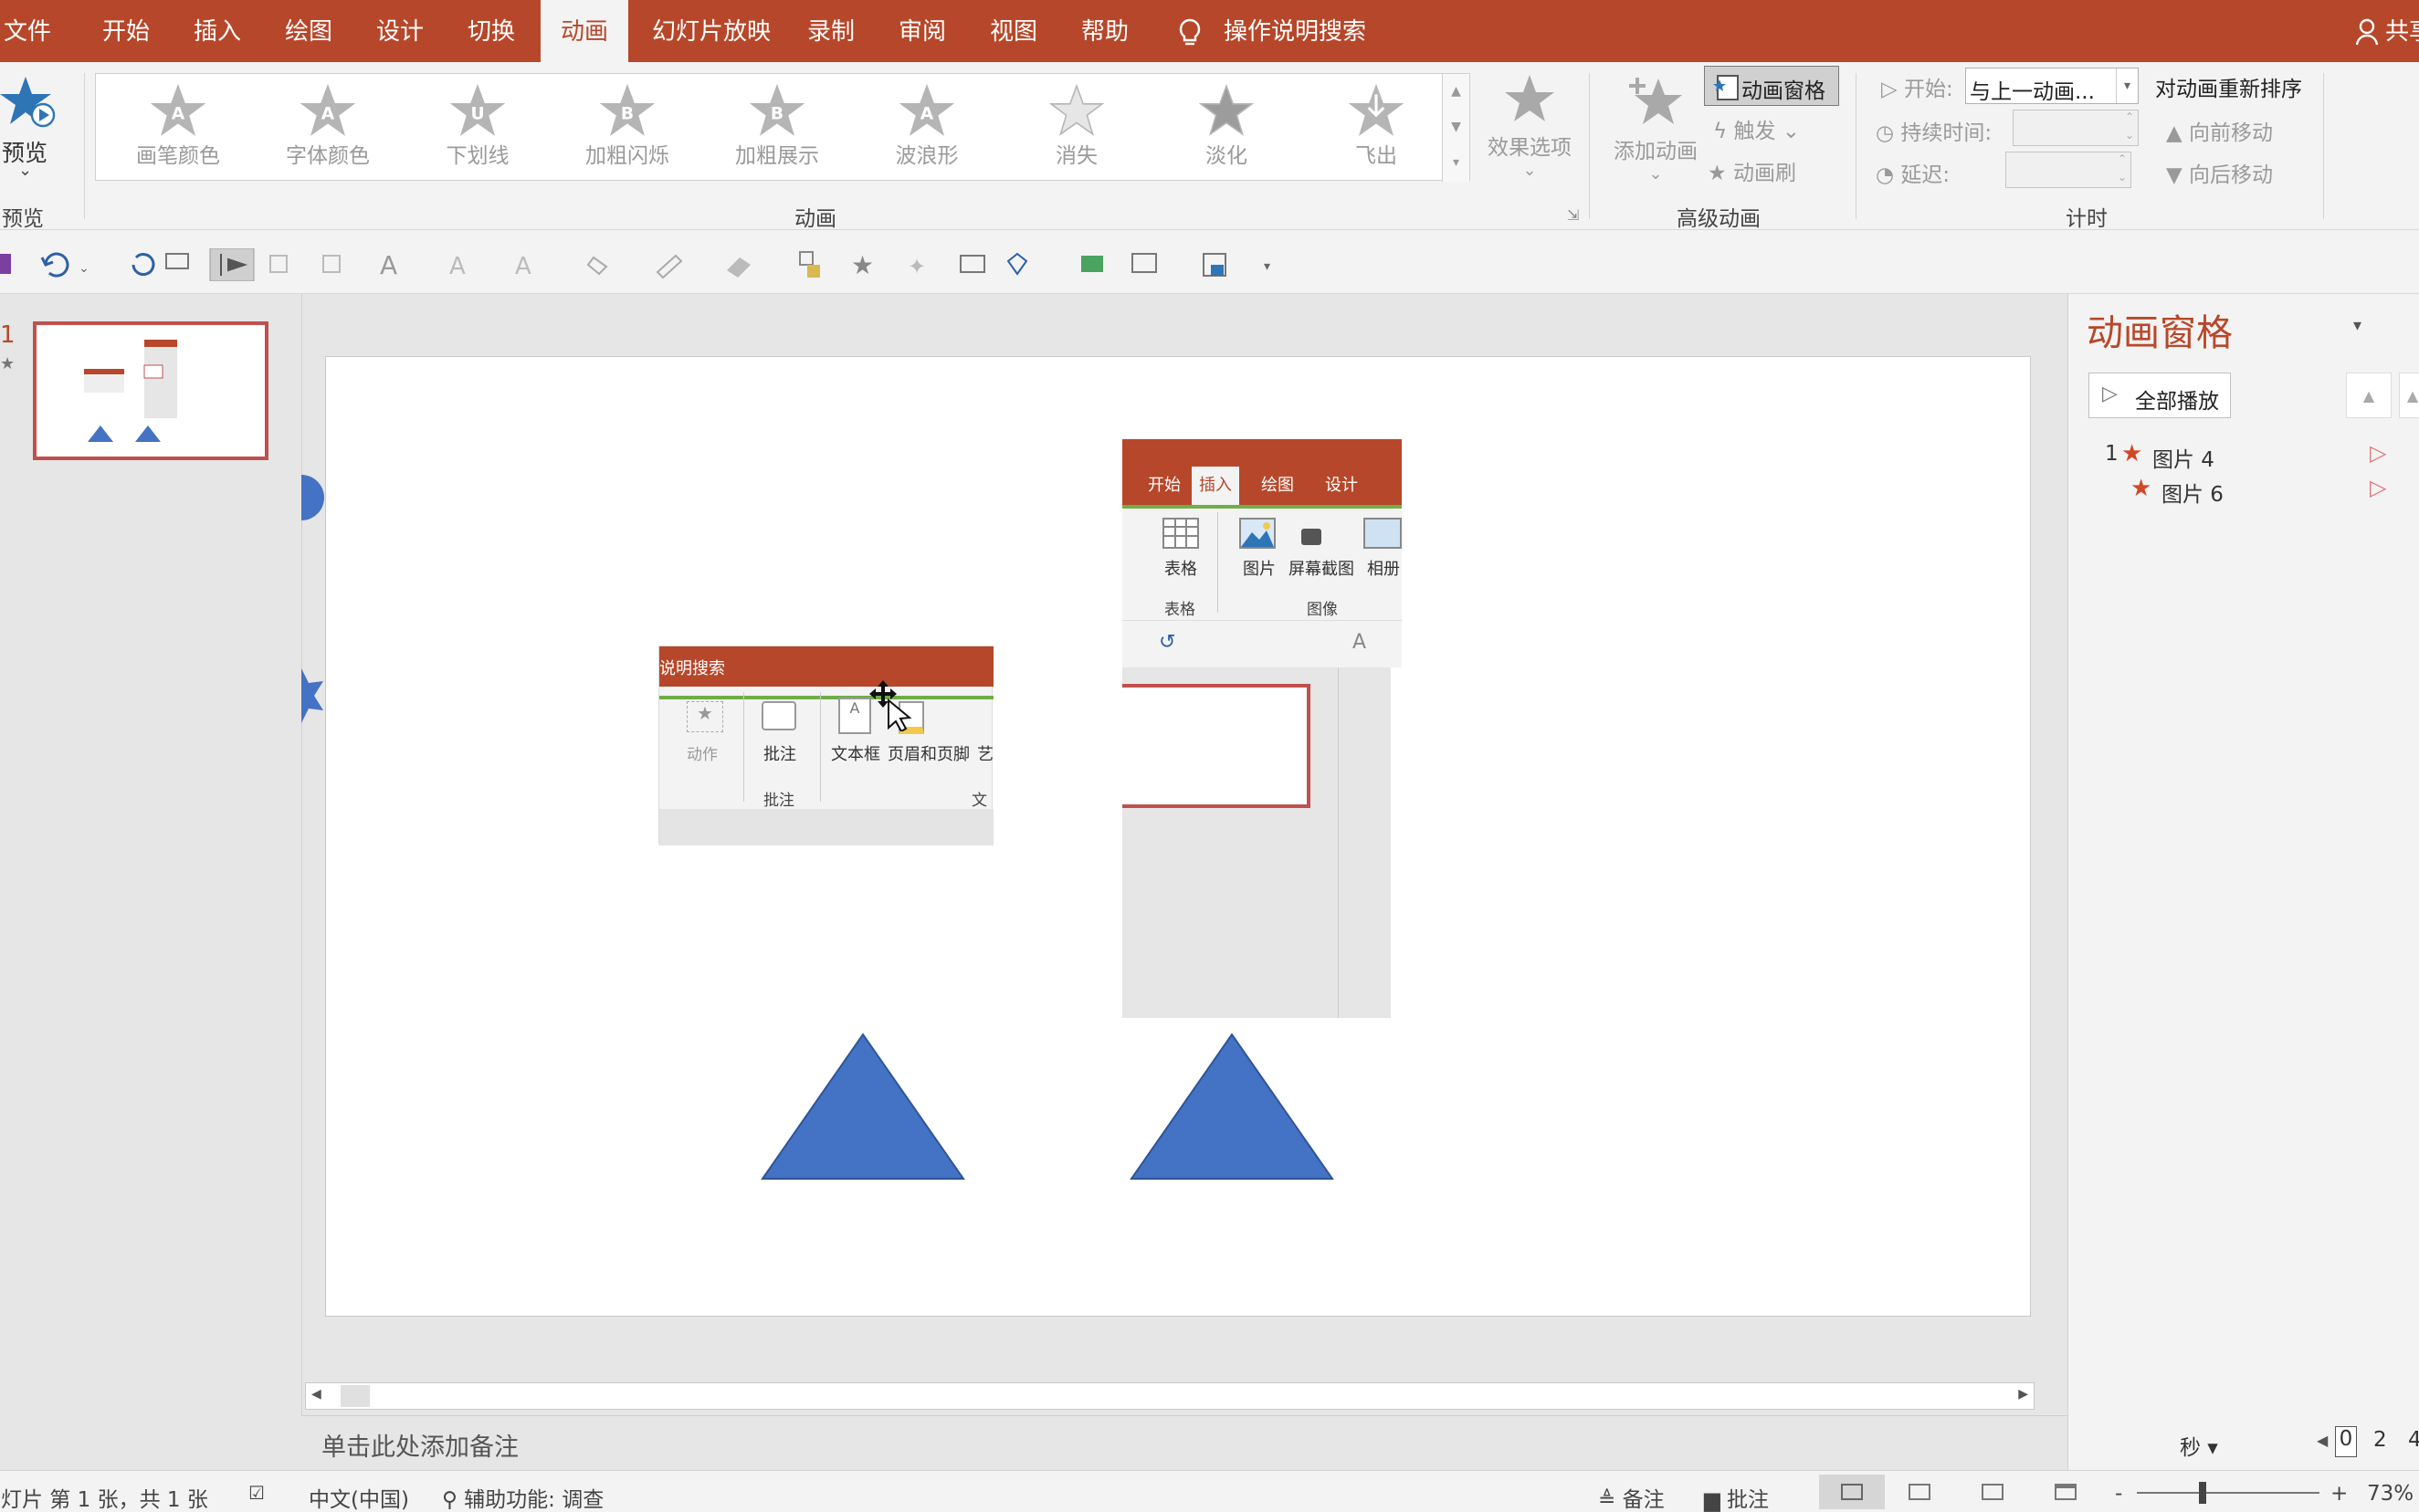 The height and width of the screenshot is (1512, 2419). Describe the element at coordinates (2068, 170) in the screenshot. I see `delay-spinner: ⌃ ⌄` at that location.